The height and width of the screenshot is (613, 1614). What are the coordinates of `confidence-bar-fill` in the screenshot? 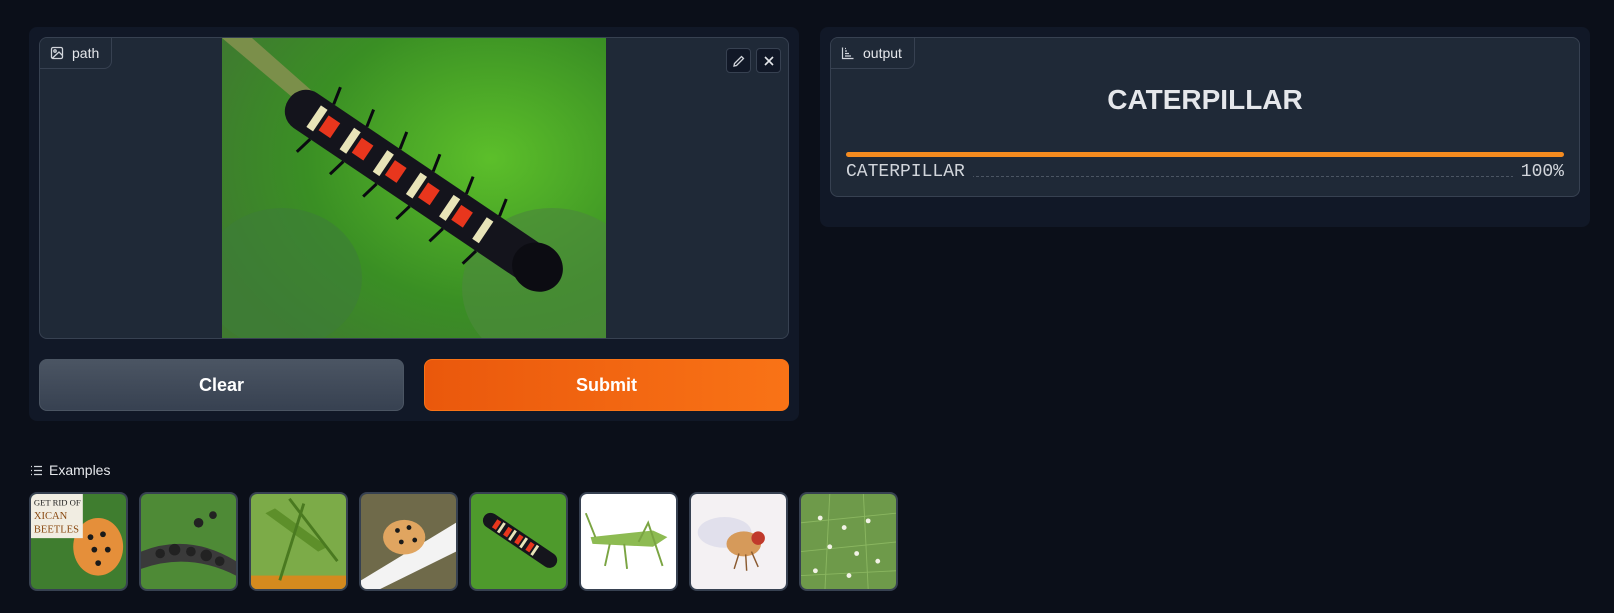 It's located at (1205, 154).